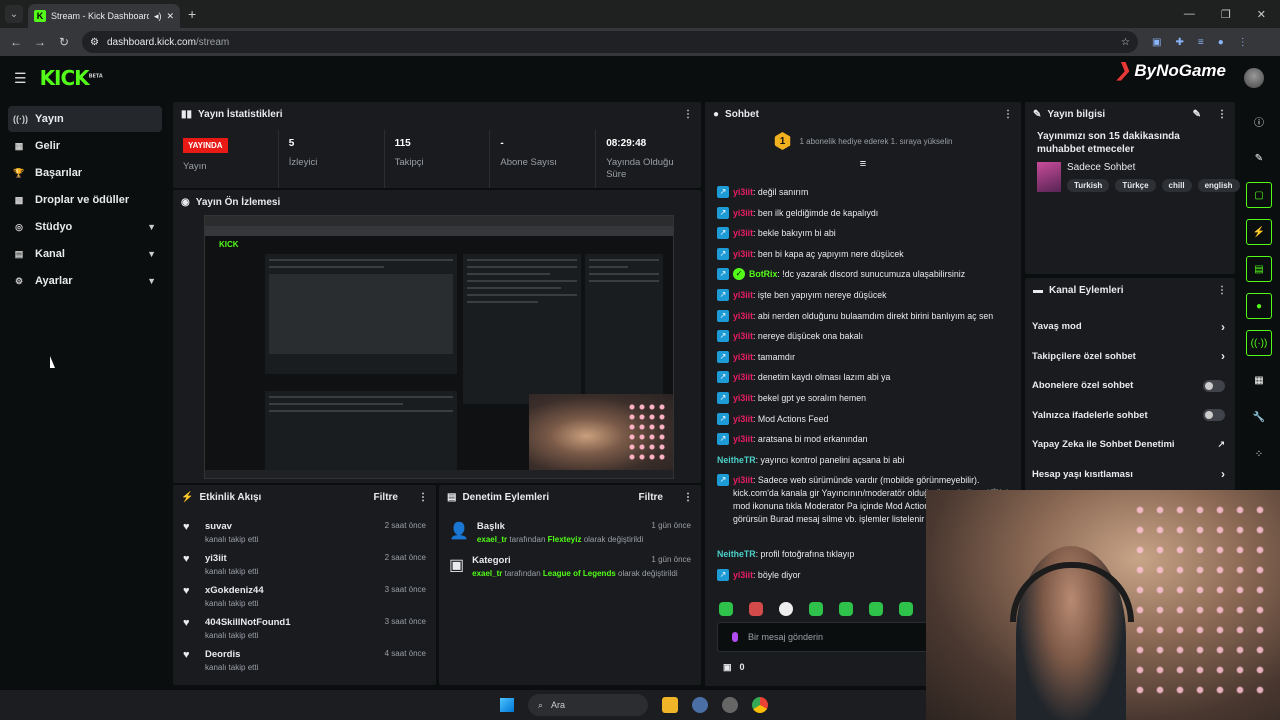 This screenshot has height=720, width=1280. What do you see at coordinates (735, 637) in the screenshot?
I see `mic-icon` at bounding box center [735, 637].